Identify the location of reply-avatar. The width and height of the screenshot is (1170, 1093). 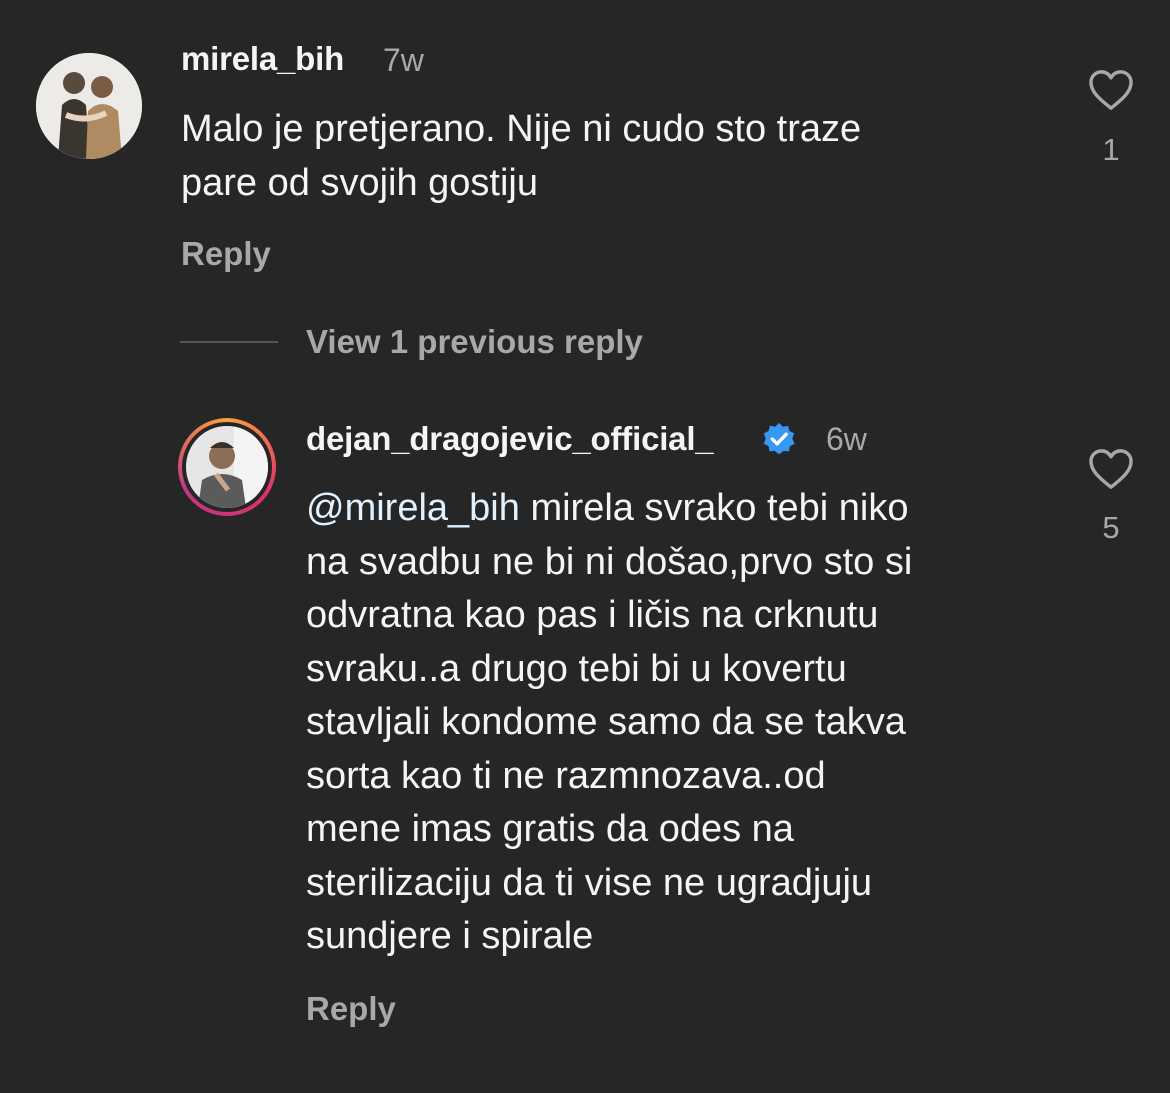
(227, 467).